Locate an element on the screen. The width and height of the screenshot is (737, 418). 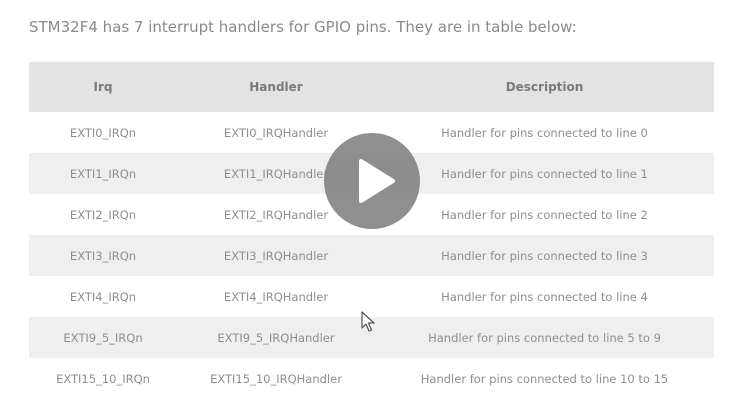
cell-handler: EXTI4_IRQHandler is located at coordinates (276, 296).